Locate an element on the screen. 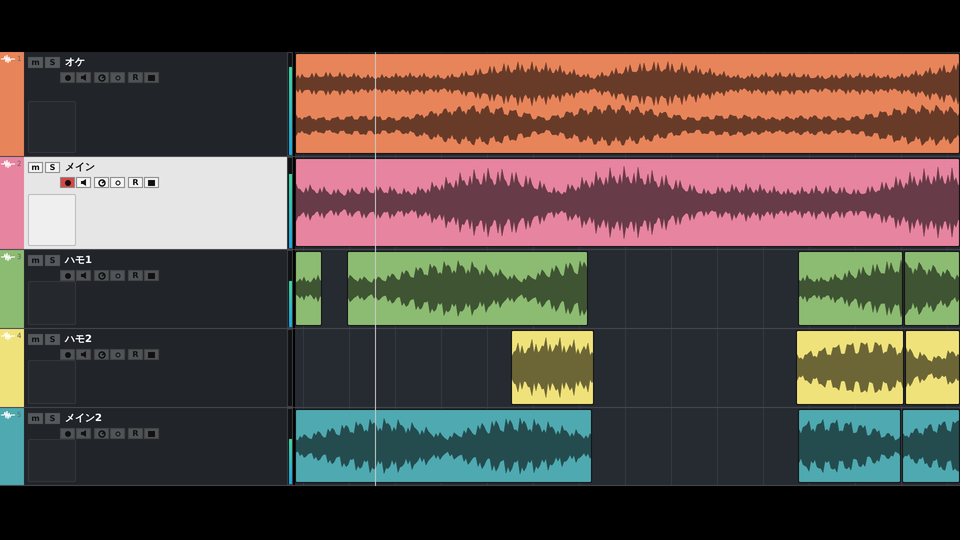 The height and width of the screenshot is (540, 960). track-name: ハモ1 is located at coordinates (78, 260).